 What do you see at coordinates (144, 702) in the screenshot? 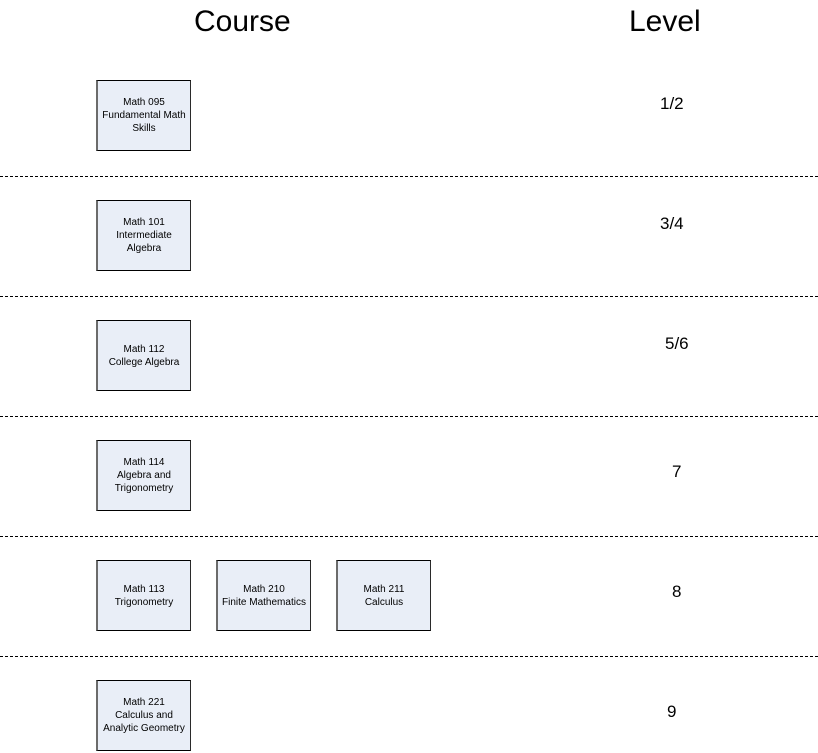
I see `course-code: Math 221` at bounding box center [144, 702].